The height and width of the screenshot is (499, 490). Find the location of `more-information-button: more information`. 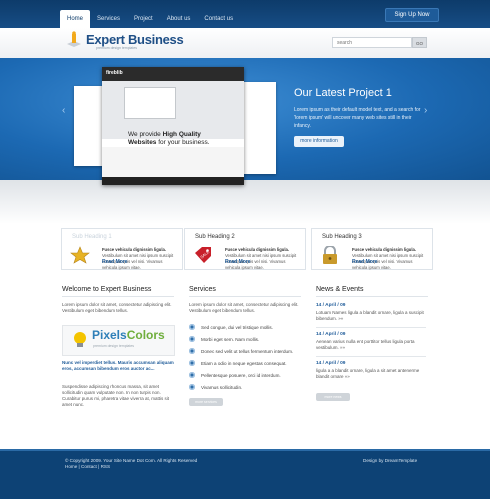

more-information-button: more information is located at coordinates (319, 141).